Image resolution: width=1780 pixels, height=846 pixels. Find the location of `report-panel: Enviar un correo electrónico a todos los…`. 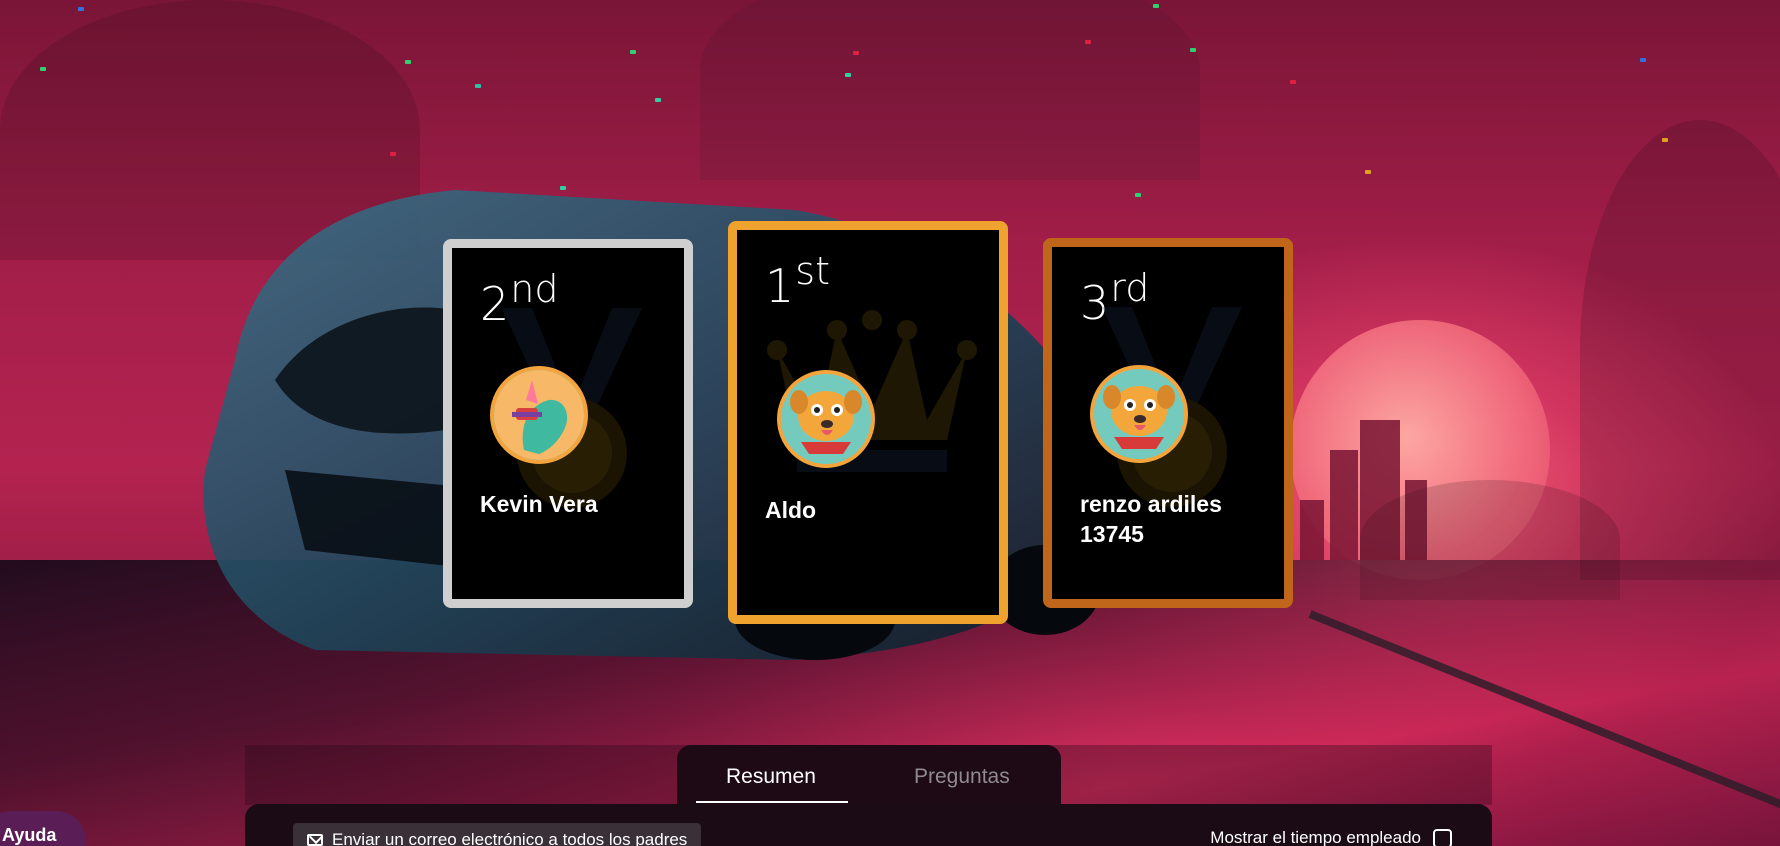

report-panel: Enviar un correo electrónico a todos los… is located at coordinates (868, 825).